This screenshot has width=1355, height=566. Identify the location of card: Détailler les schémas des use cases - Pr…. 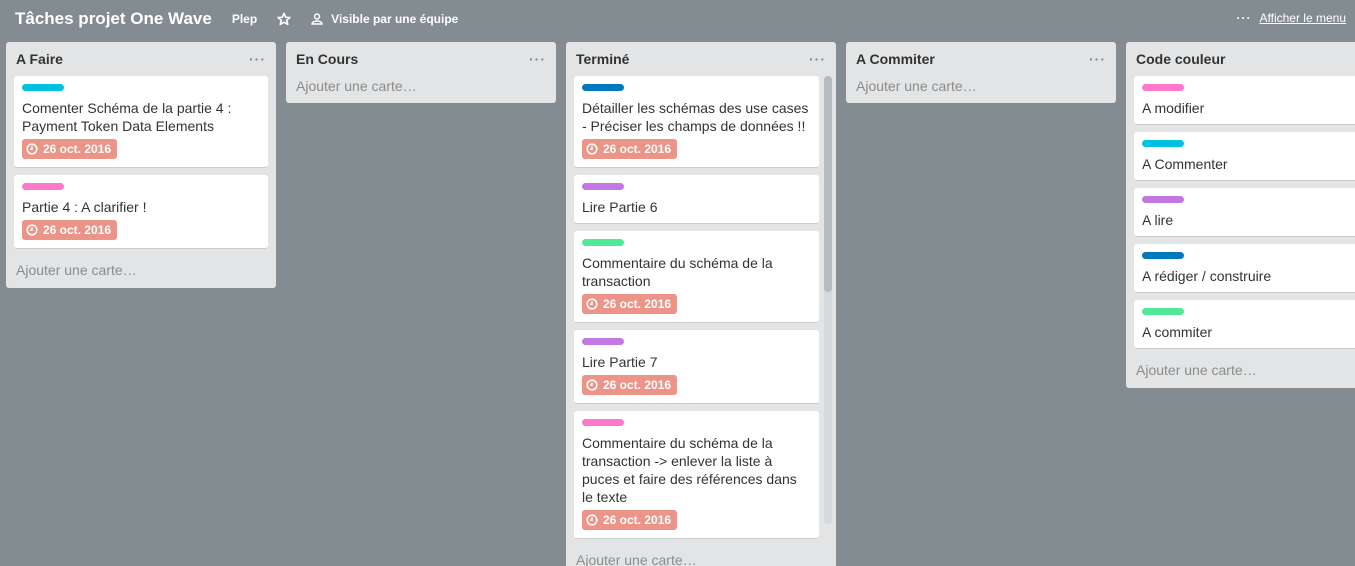
(696, 122).